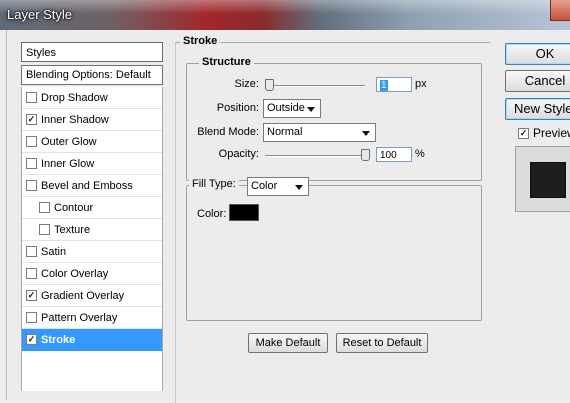 The image size is (570, 403). I want to click on color-swatch, so click(244, 212).